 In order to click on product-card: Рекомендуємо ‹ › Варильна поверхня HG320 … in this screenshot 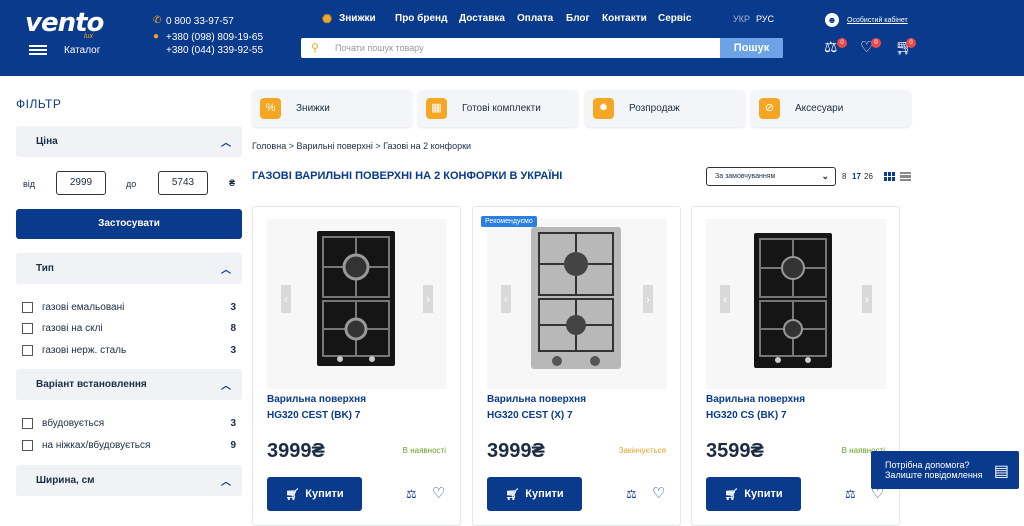, I will do `click(576, 366)`.